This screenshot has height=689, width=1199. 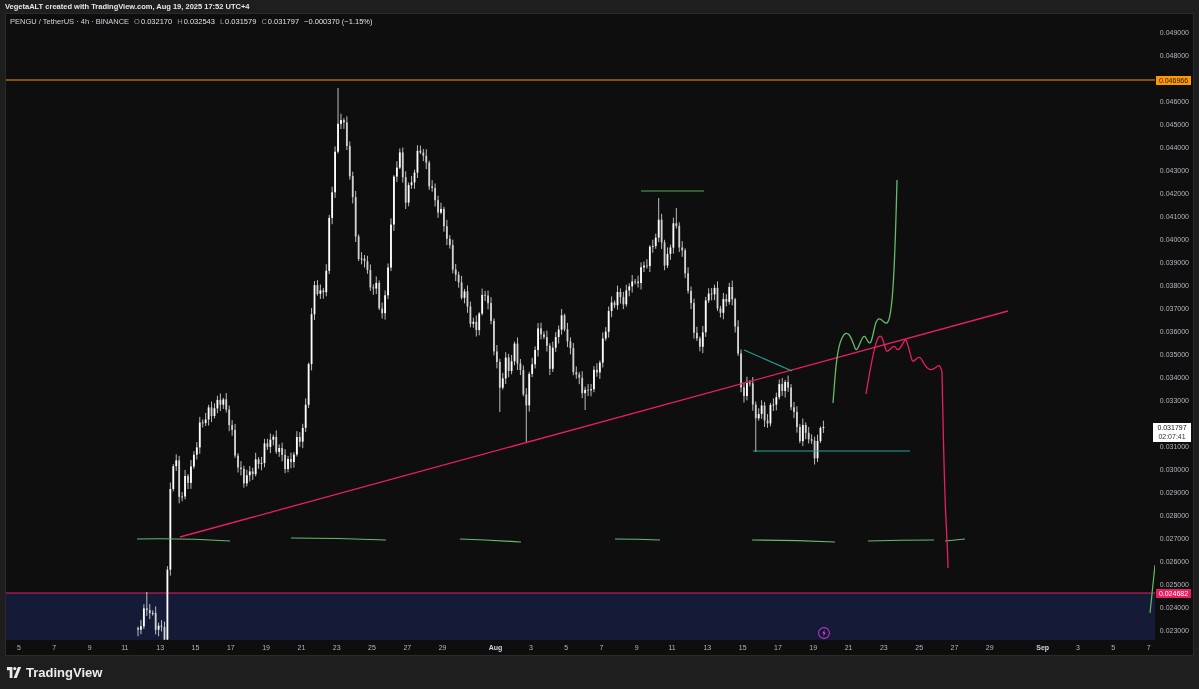 I want to click on brand-name: TradingView, so click(x=64, y=672).